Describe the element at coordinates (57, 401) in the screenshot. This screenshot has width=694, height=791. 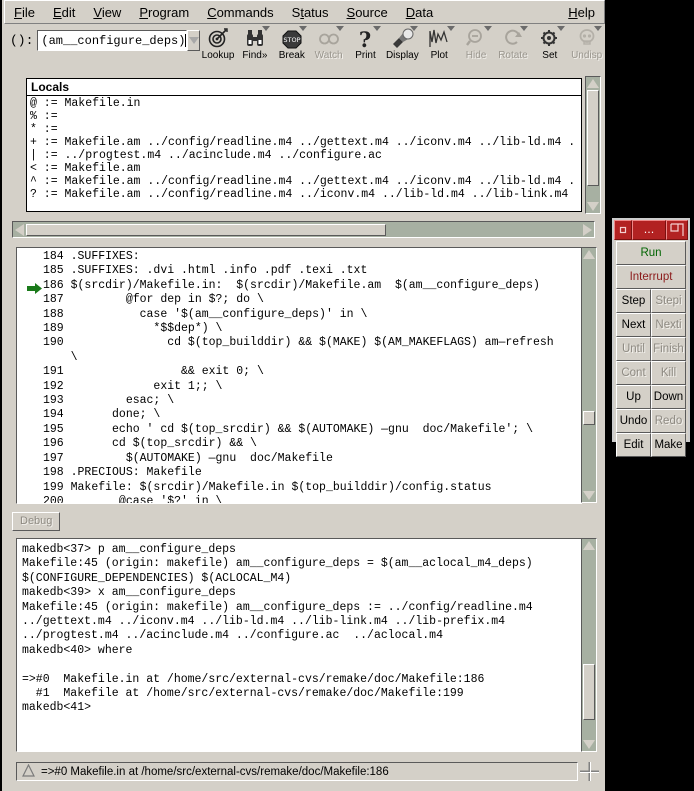
I see `line-number: 193` at that location.